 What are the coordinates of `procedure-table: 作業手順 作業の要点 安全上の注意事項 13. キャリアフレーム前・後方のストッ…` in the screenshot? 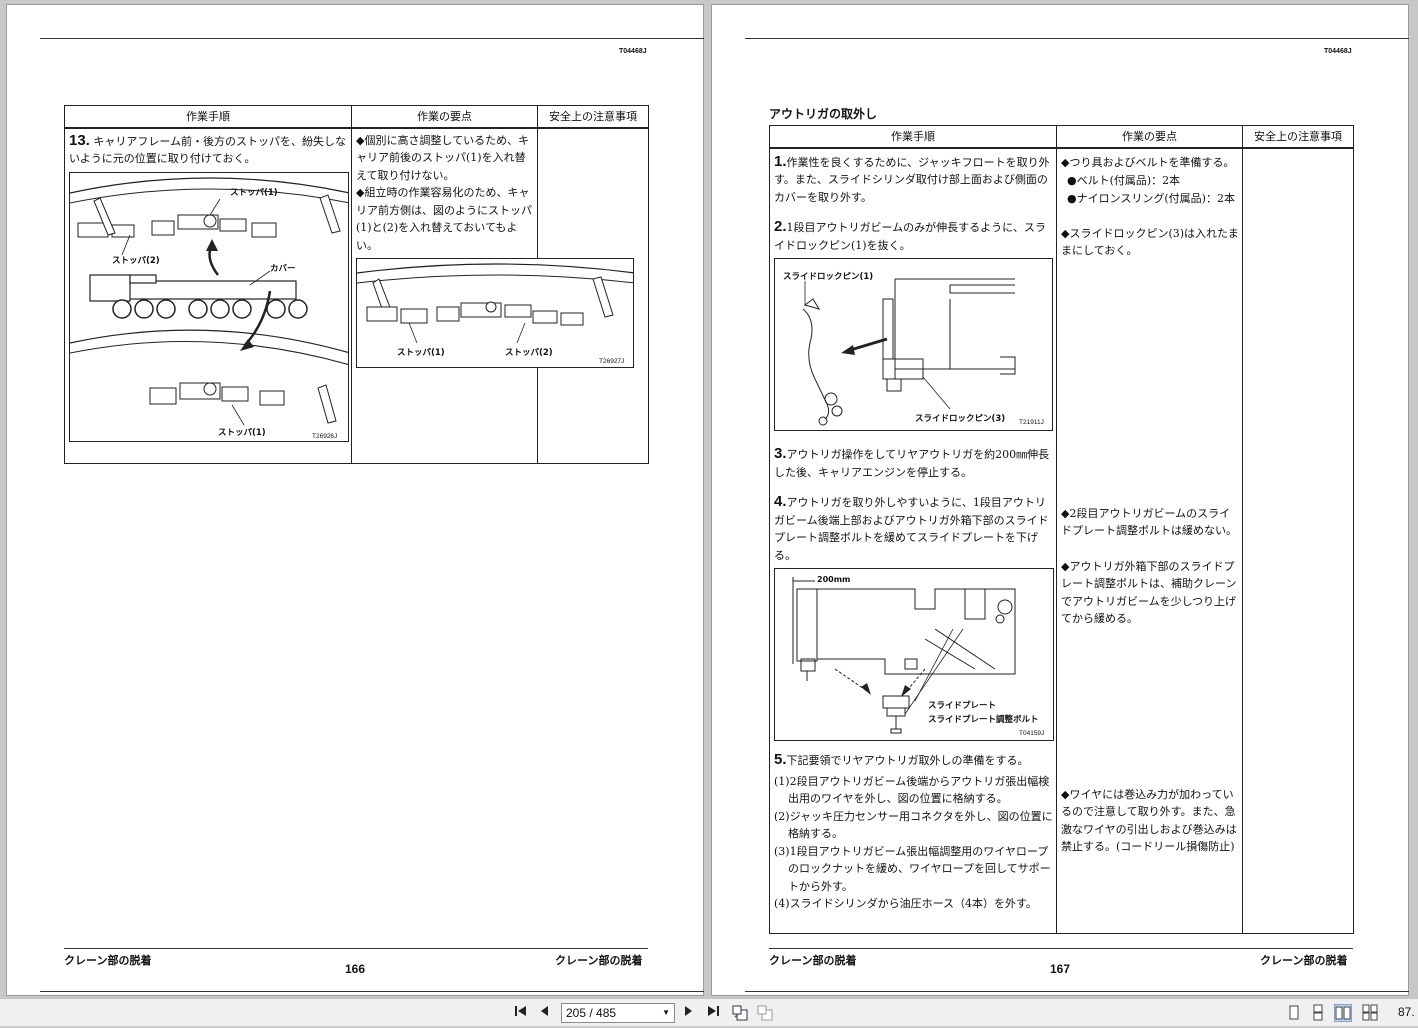 It's located at (356, 284).